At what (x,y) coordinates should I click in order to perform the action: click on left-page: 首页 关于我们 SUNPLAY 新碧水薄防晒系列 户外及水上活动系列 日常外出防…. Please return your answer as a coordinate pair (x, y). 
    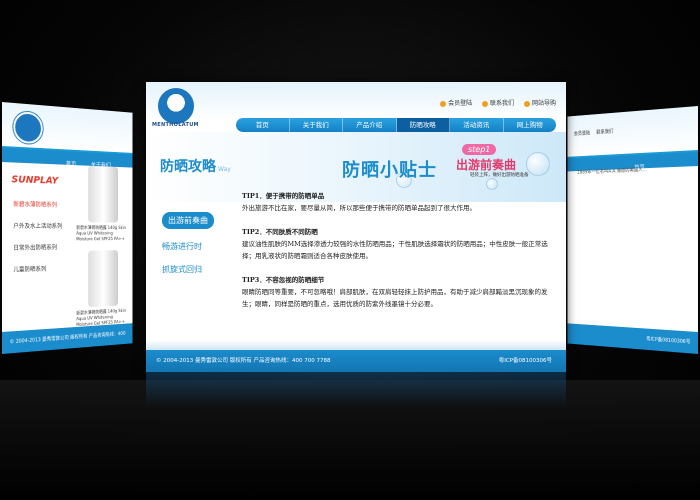
    Looking at the image, I should click on (67, 228).